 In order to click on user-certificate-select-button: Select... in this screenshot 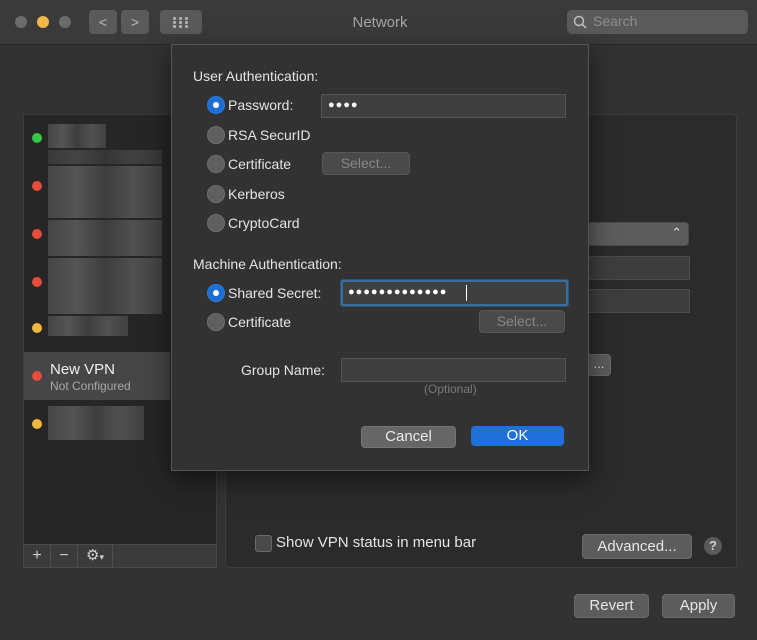, I will do `click(366, 163)`.